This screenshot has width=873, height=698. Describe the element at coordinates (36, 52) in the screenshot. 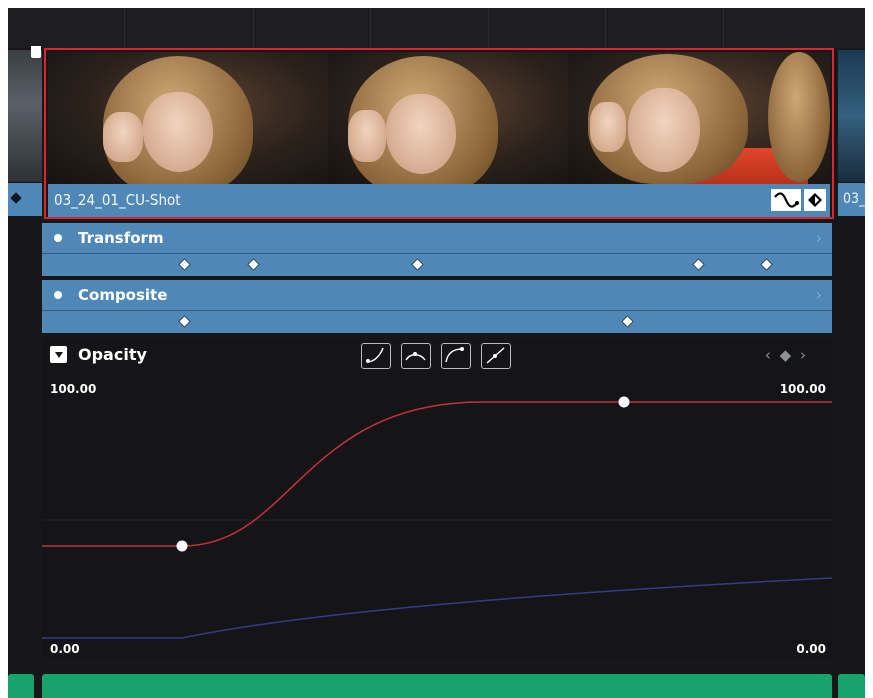

I see `playhead` at that location.